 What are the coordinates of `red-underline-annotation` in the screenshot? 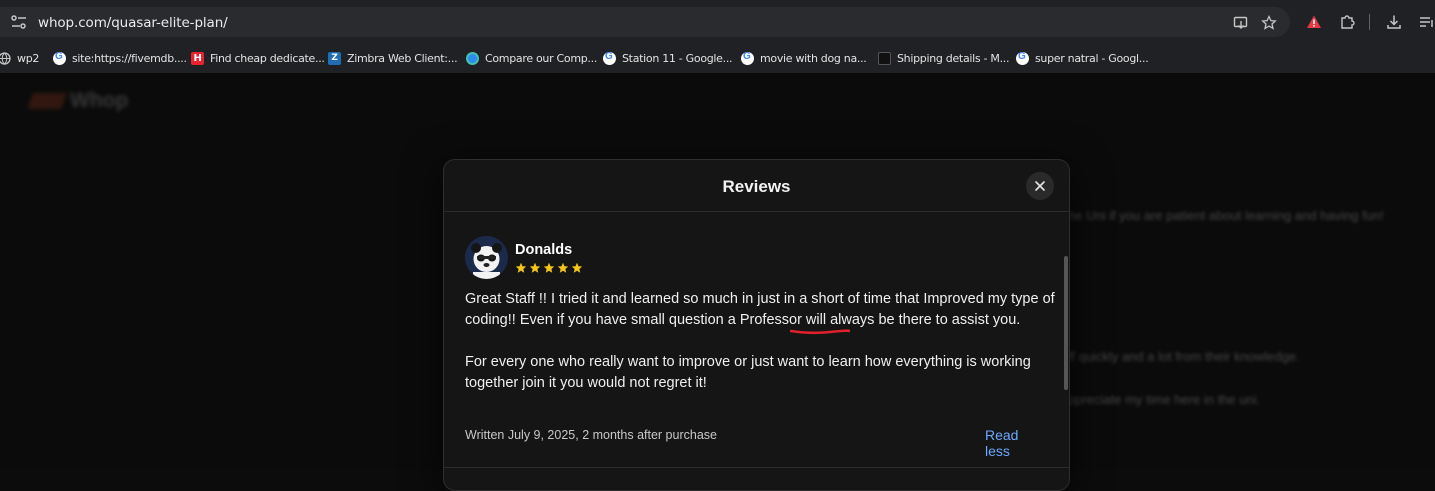 It's located at (820, 332).